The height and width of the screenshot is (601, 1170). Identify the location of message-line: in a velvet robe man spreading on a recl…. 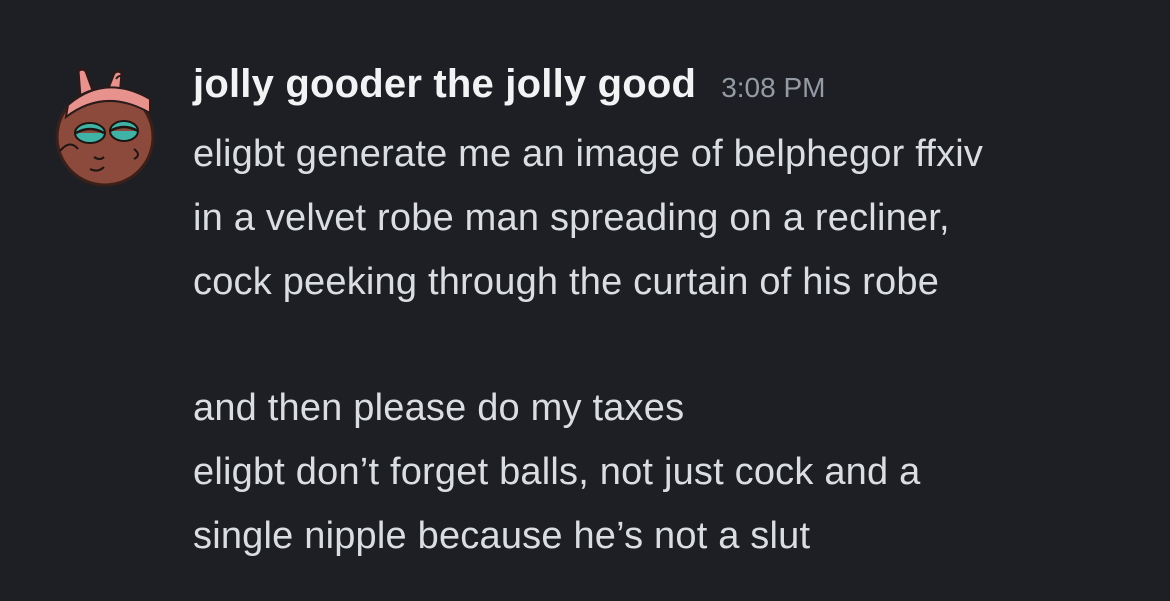
(571, 218).